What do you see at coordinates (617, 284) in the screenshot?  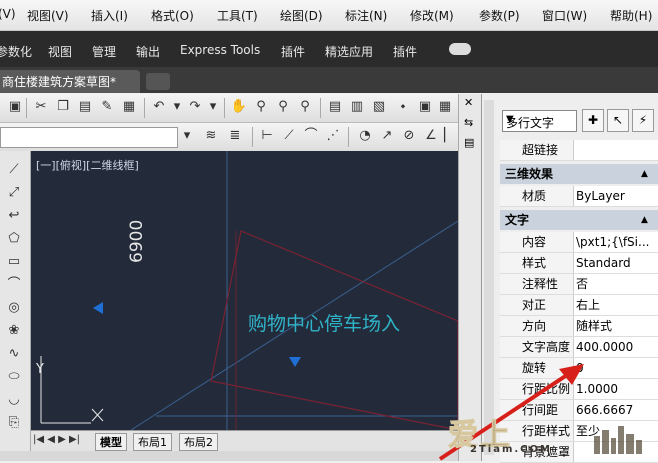 I see `property-value: 否` at bounding box center [617, 284].